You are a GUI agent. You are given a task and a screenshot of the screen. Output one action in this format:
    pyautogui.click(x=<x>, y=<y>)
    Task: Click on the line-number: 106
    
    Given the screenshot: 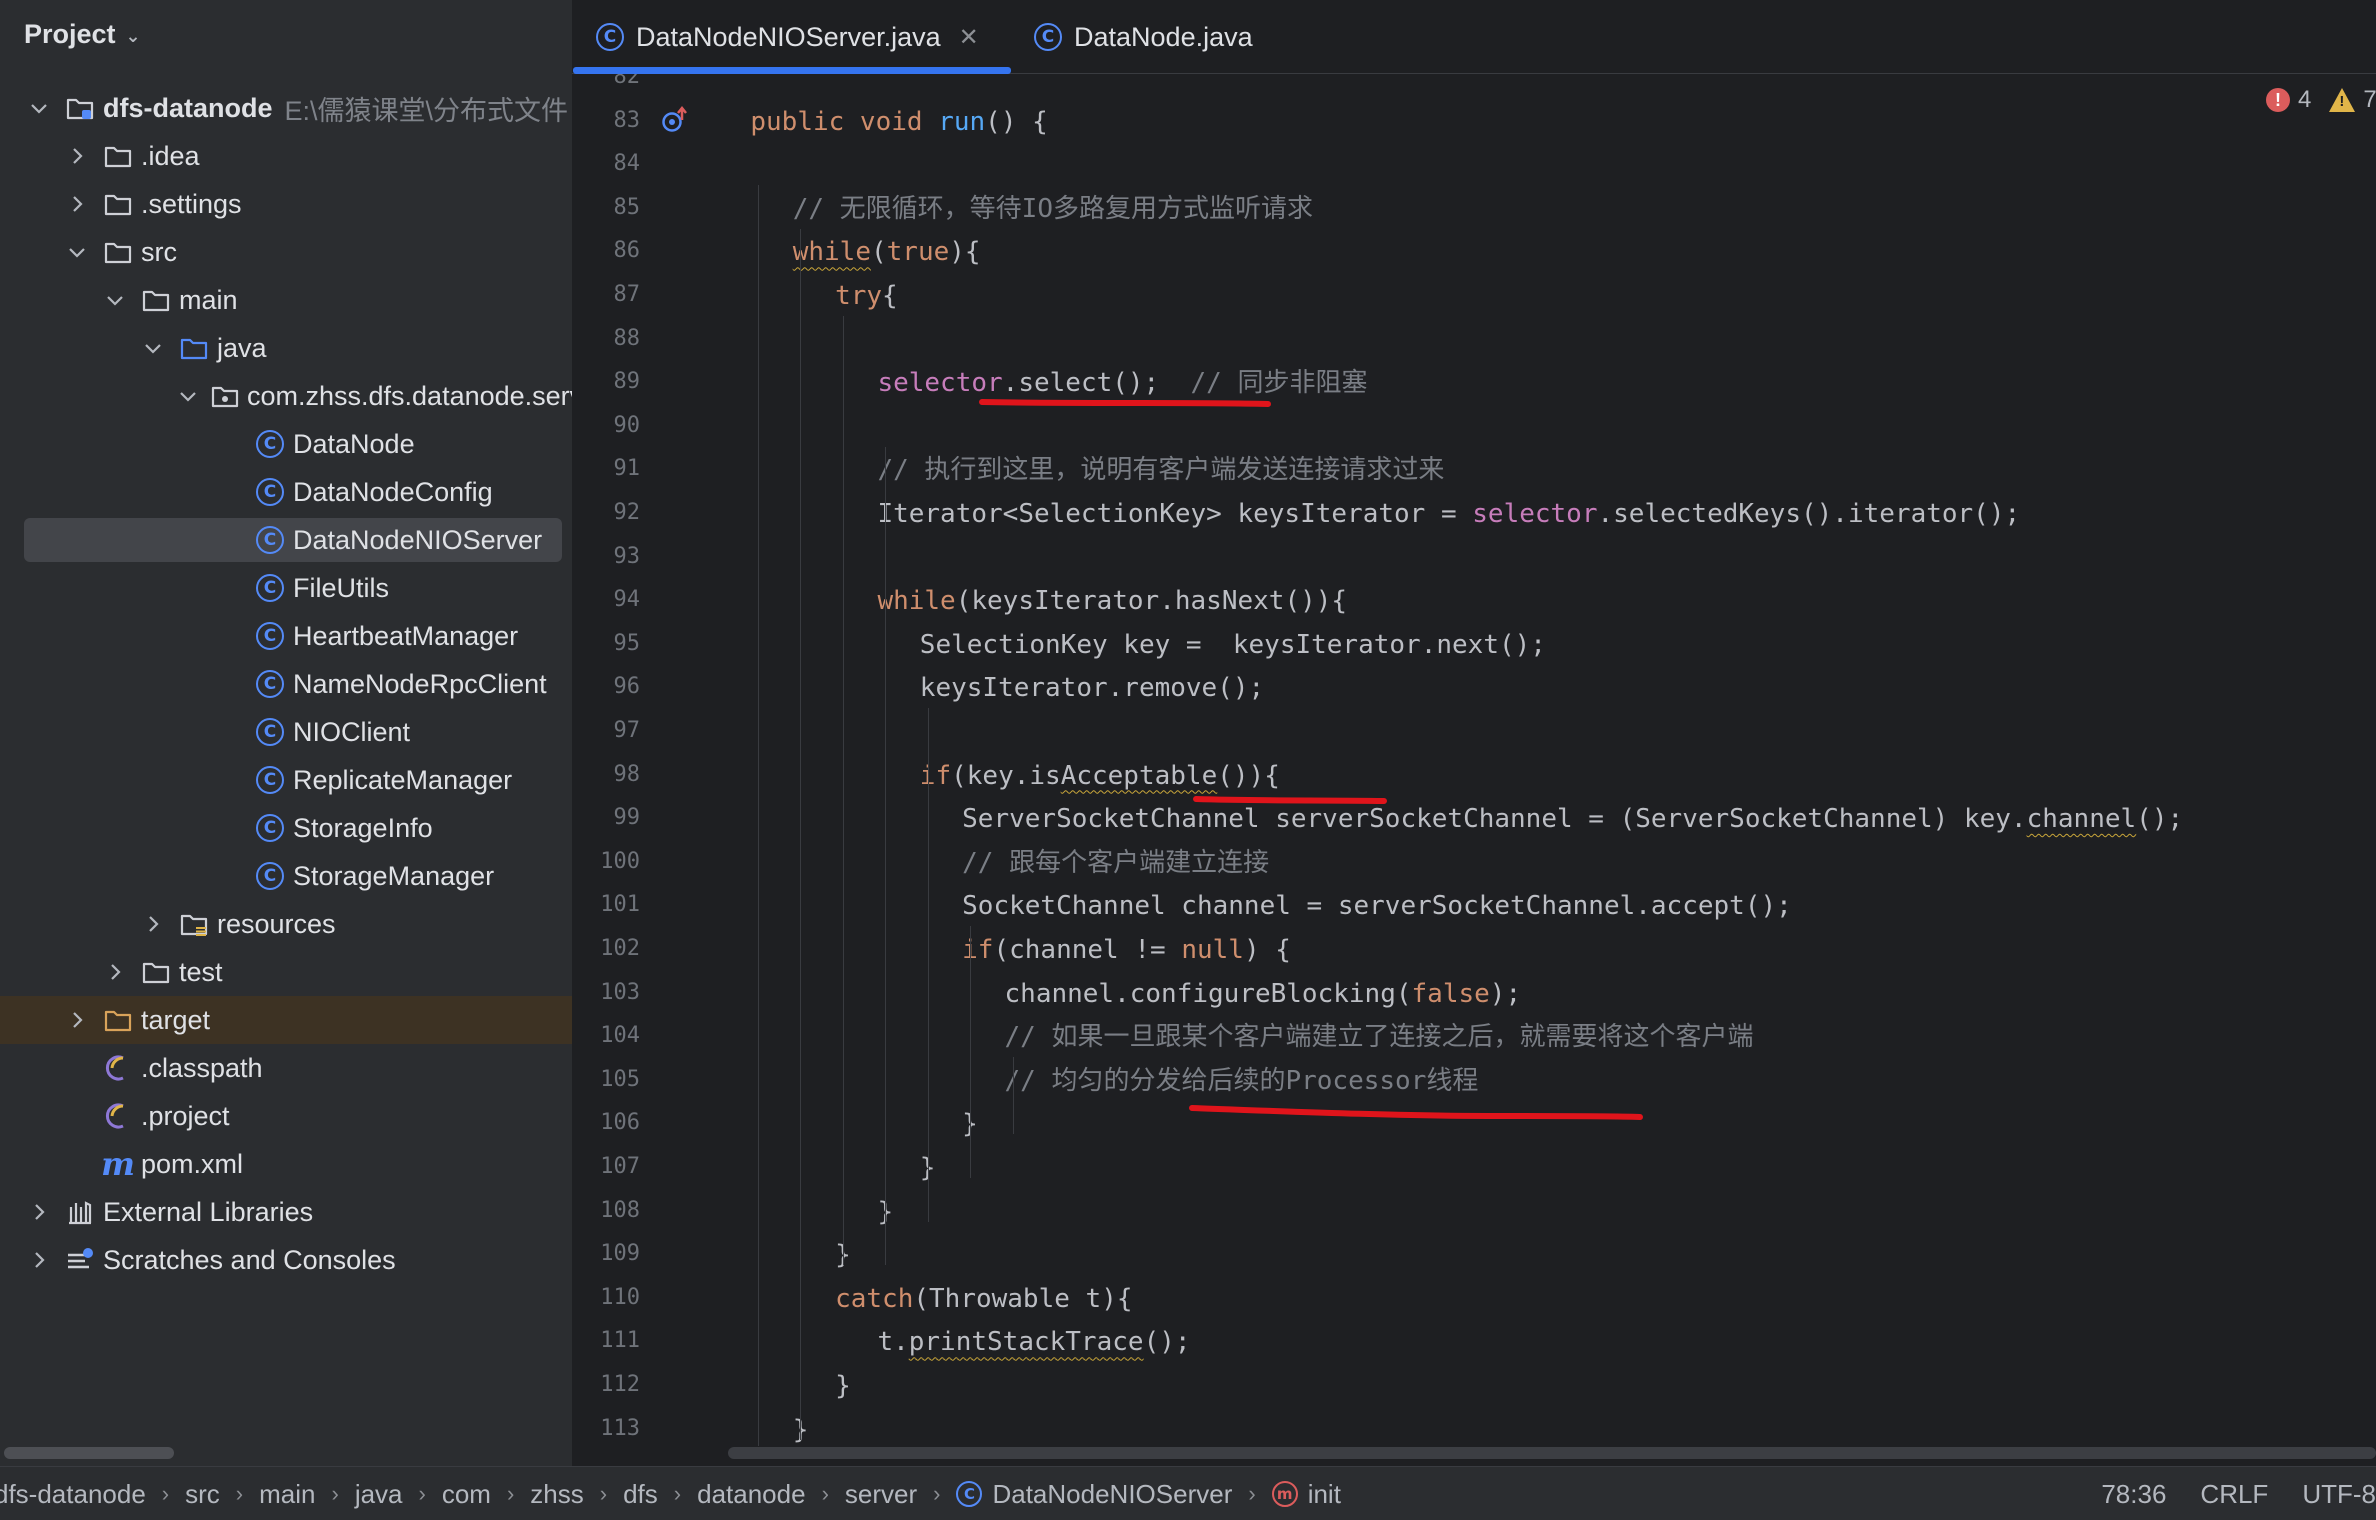 What is the action you would take?
    pyautogui.click(x=620, y=1123)
    